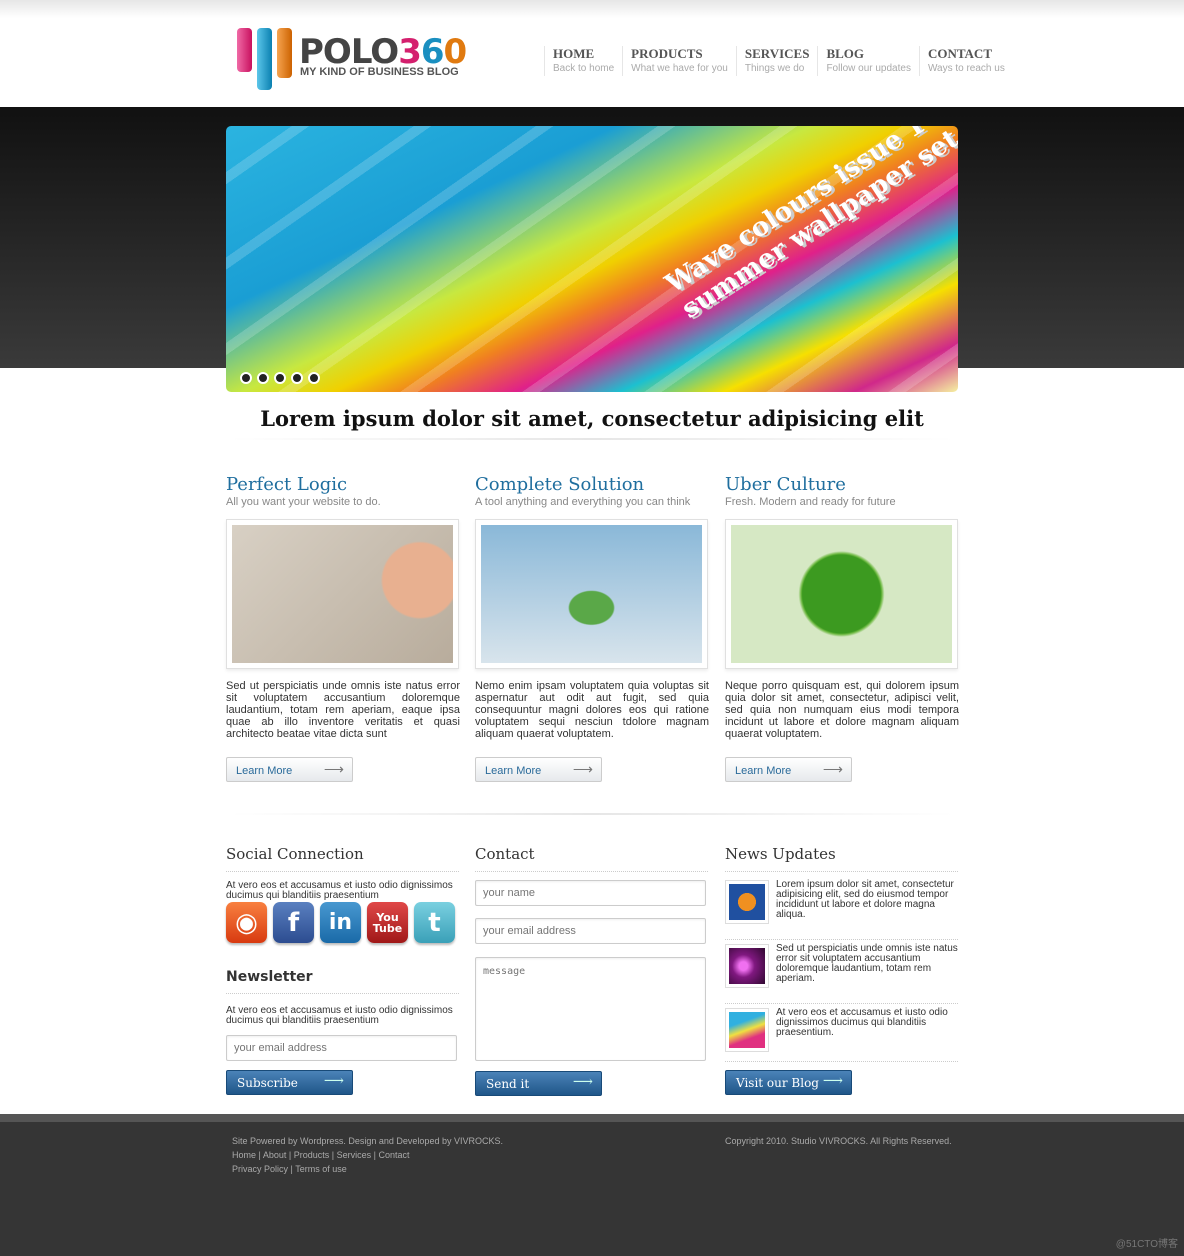 This screenshot has width=1184, height=1256. I want to click on nav-blog: BLOG Follow our updates, so click(868, 61).